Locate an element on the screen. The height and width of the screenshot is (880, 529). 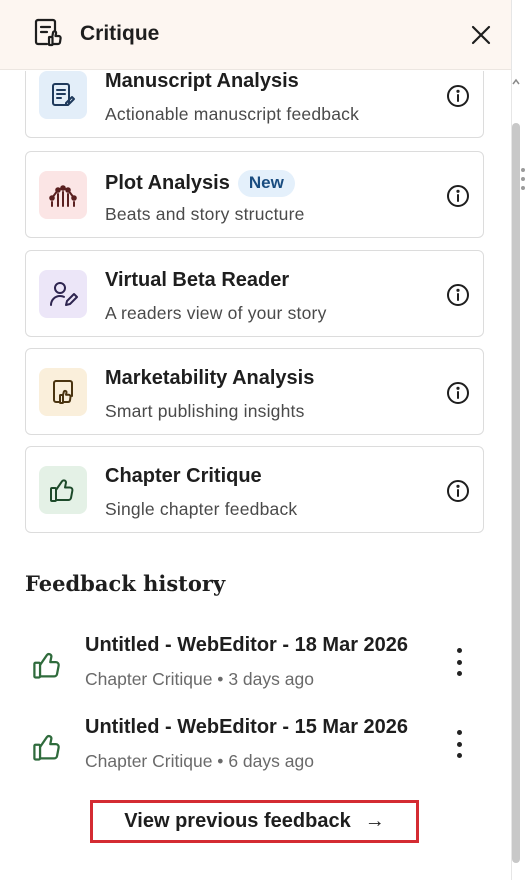
scroll-up-icon is located at coordinates (516, 79).